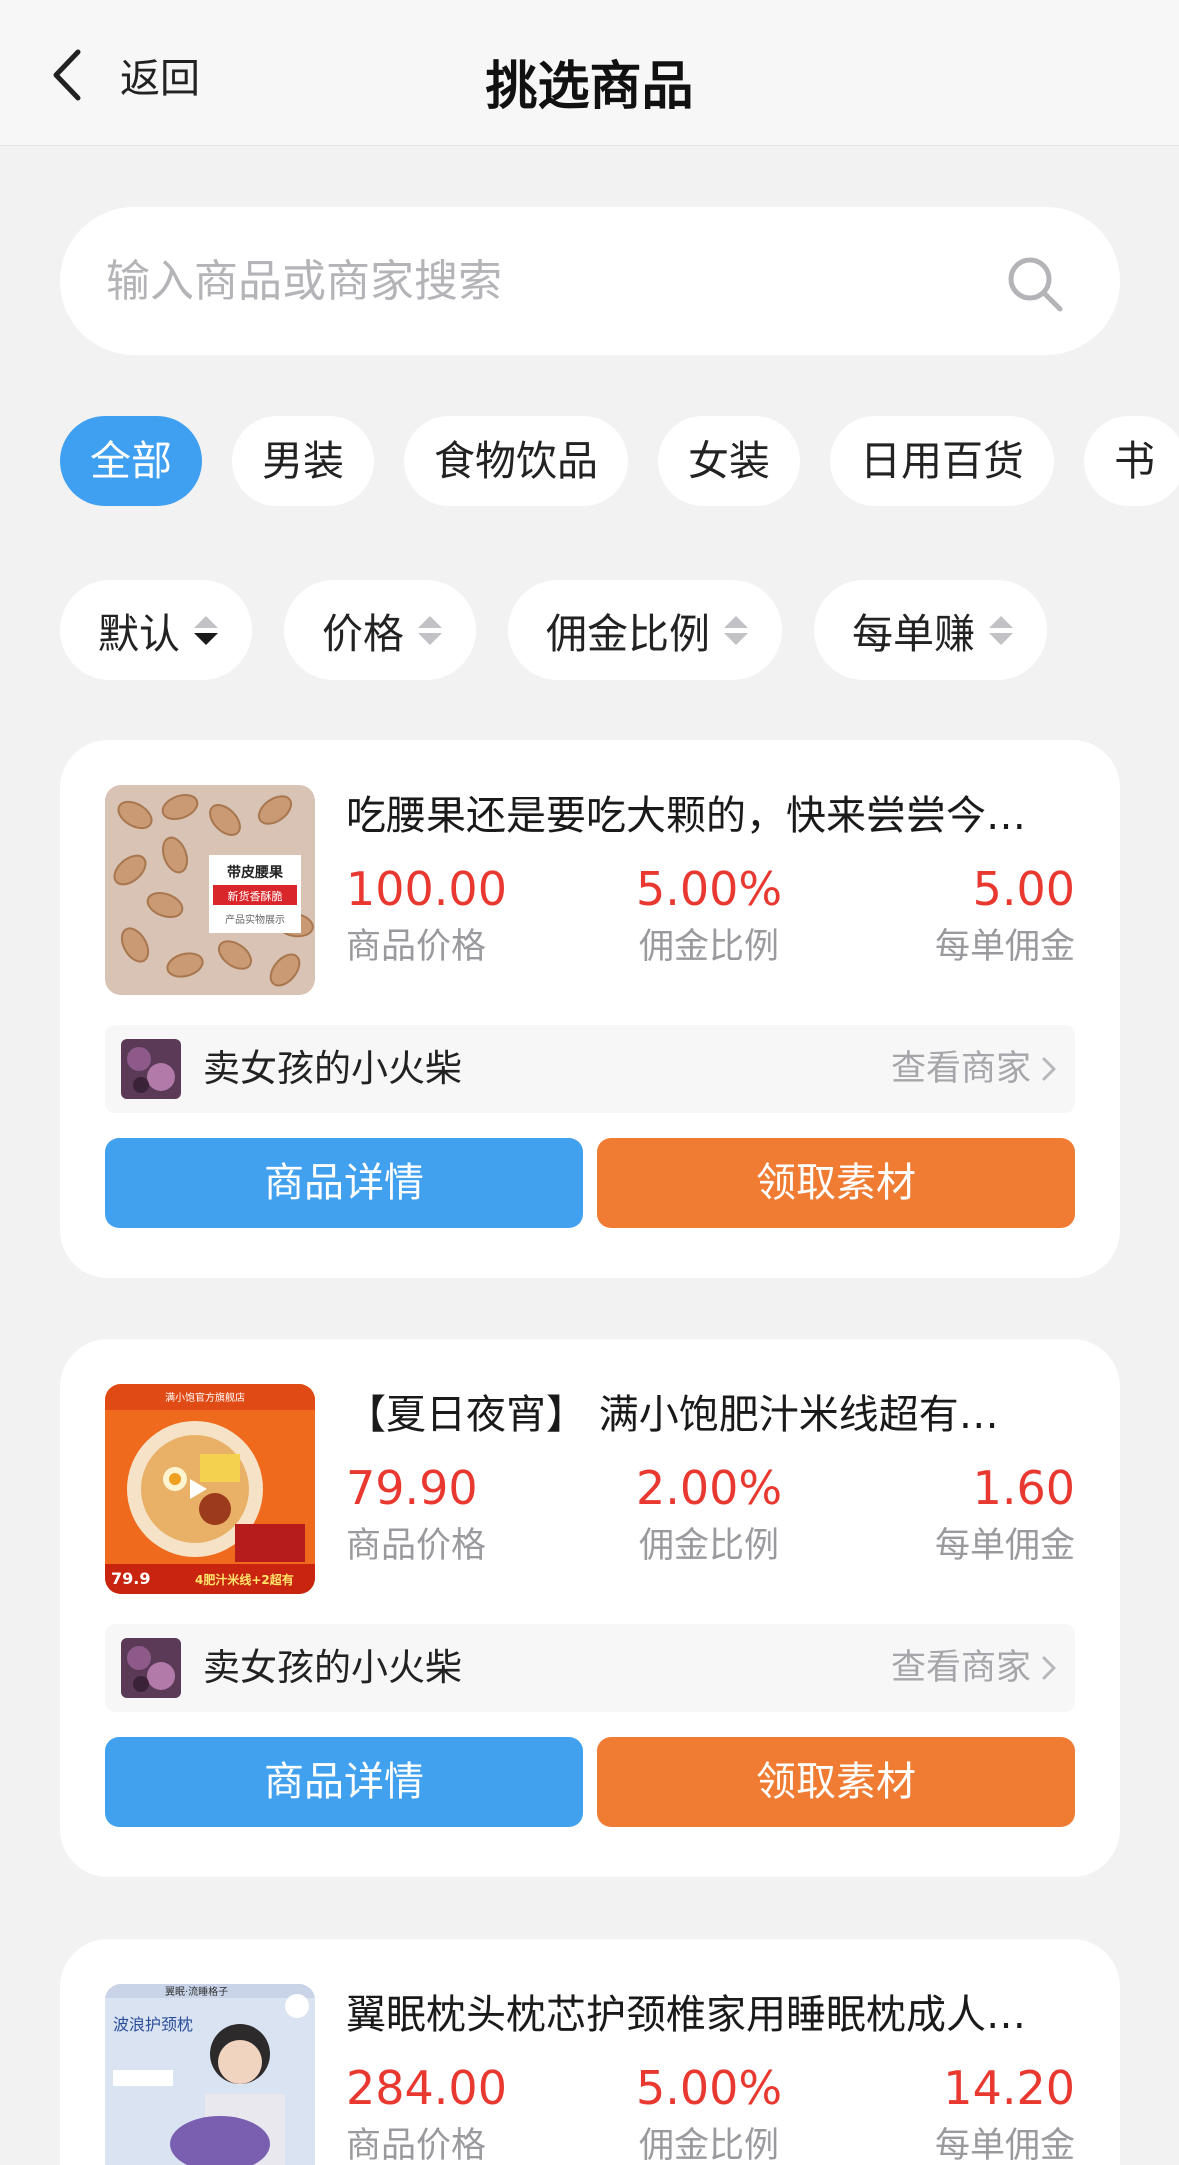 This screenshot has width=1179, height=2165. What do you see at coordinates (255, 896) in the screenshot?
I see `thumb-label: 新货香酥脆` at bounding box center [255, 896].